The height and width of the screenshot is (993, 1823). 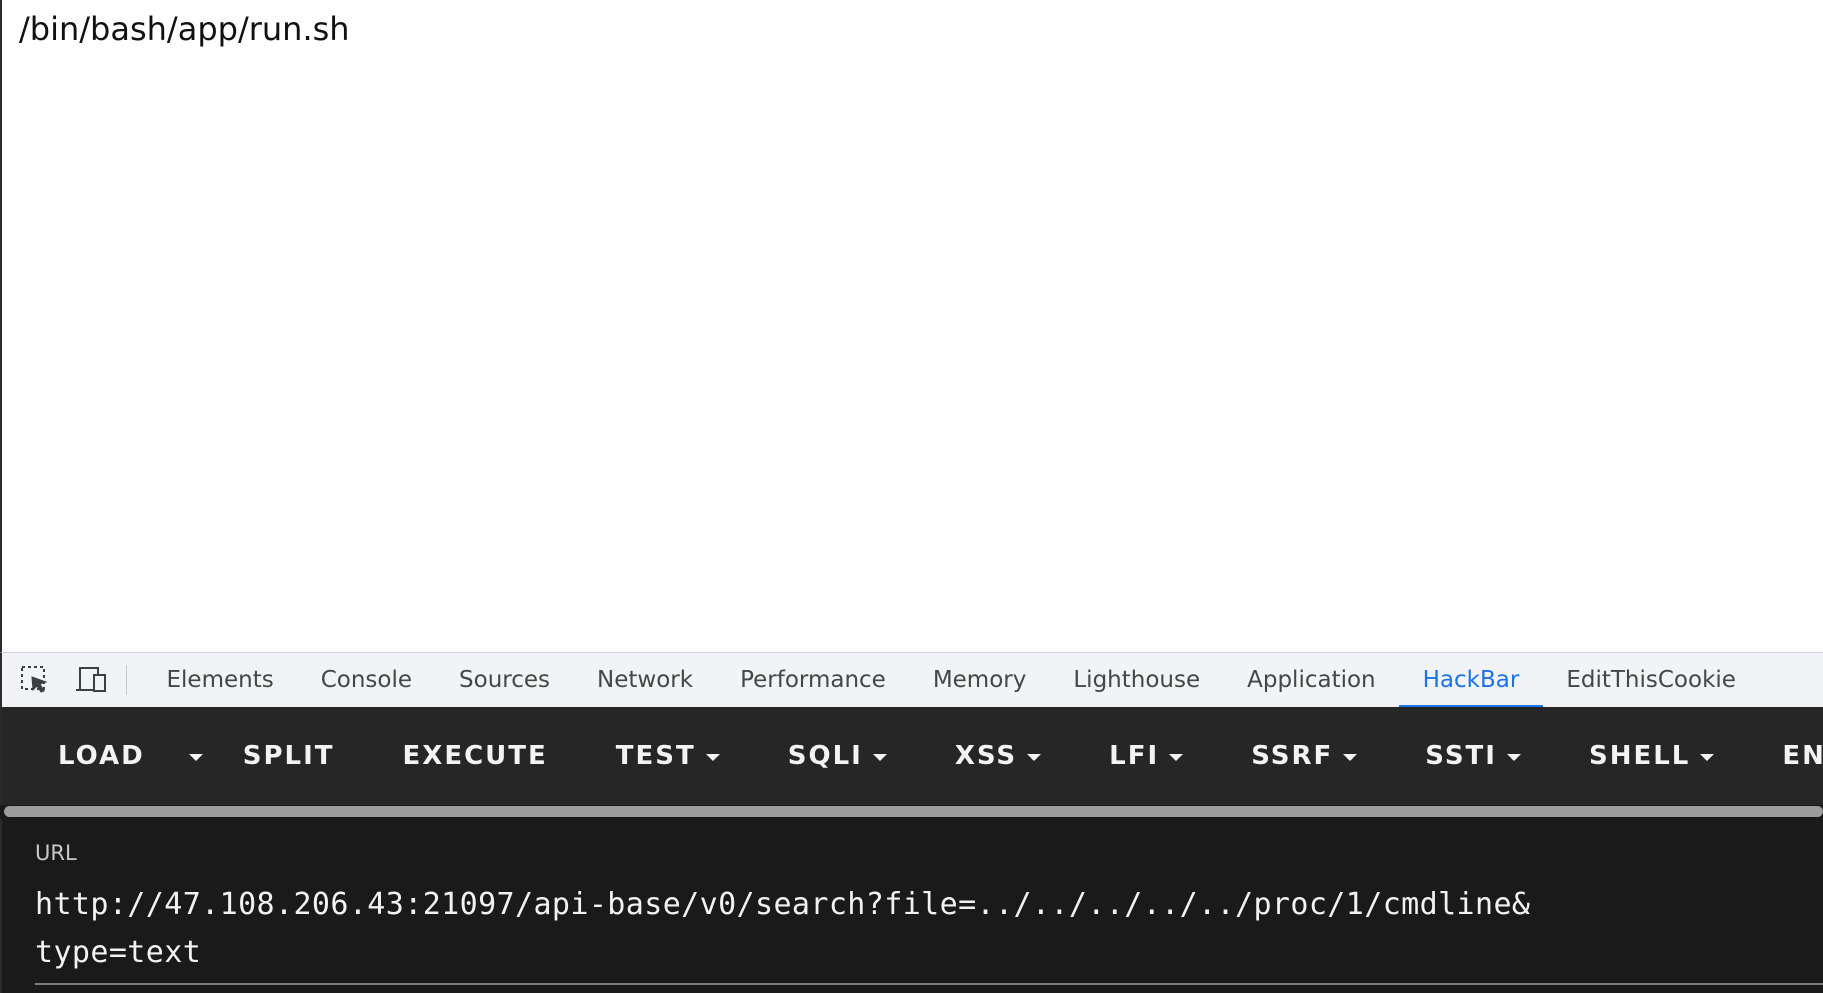 I want to click on test-menu-button: TEST, so click(x=668, y=756).